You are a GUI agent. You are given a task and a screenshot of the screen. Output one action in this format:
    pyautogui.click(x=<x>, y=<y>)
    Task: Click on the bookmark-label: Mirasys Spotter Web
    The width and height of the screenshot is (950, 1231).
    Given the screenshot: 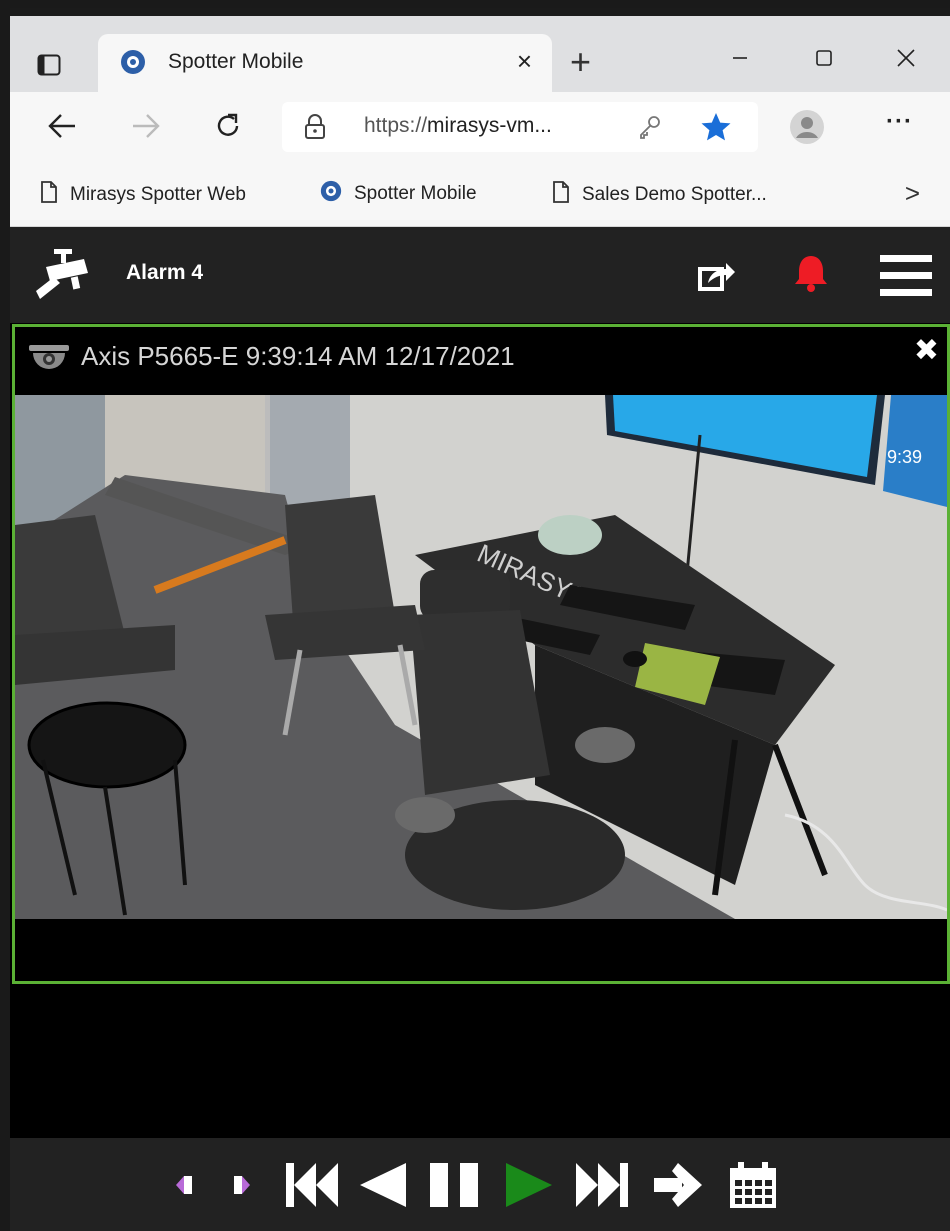 What is the action you would take?
    pyautogui.click(x=158, y=194)
    